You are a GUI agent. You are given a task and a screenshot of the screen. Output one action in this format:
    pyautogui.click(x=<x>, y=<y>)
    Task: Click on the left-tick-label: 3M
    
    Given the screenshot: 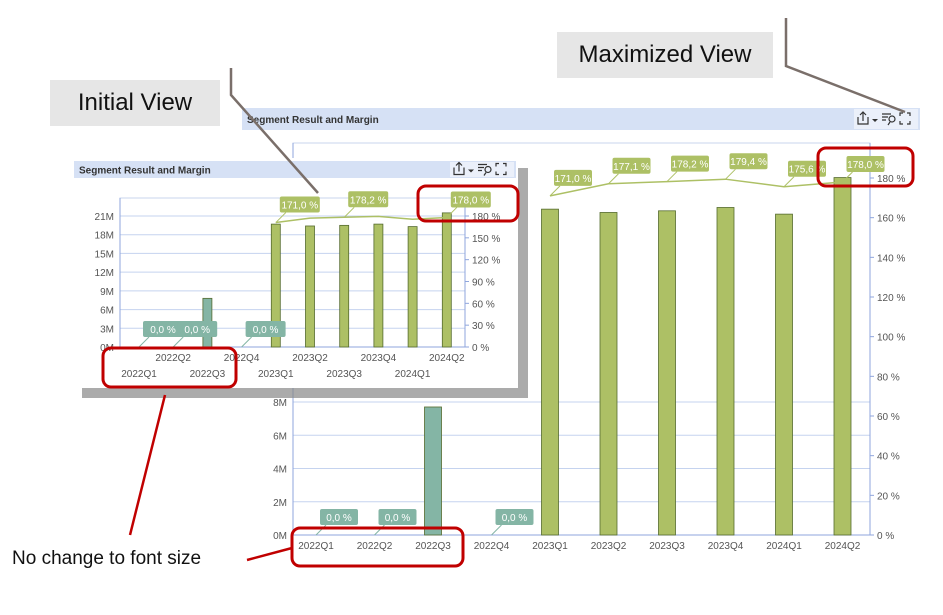 What is the action you would take?
    pyautogui.click(x=107, y=329)
    